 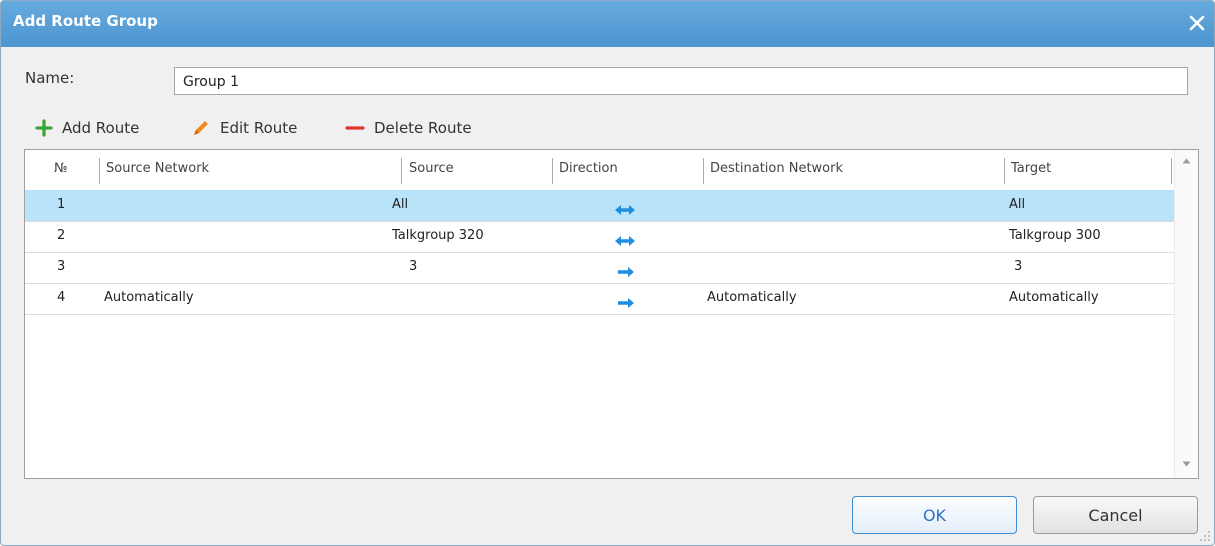 What do you see at coordinates (61, 297) in the screenshot?
I see `cell-num: 4` at bounding box center [61, 297].